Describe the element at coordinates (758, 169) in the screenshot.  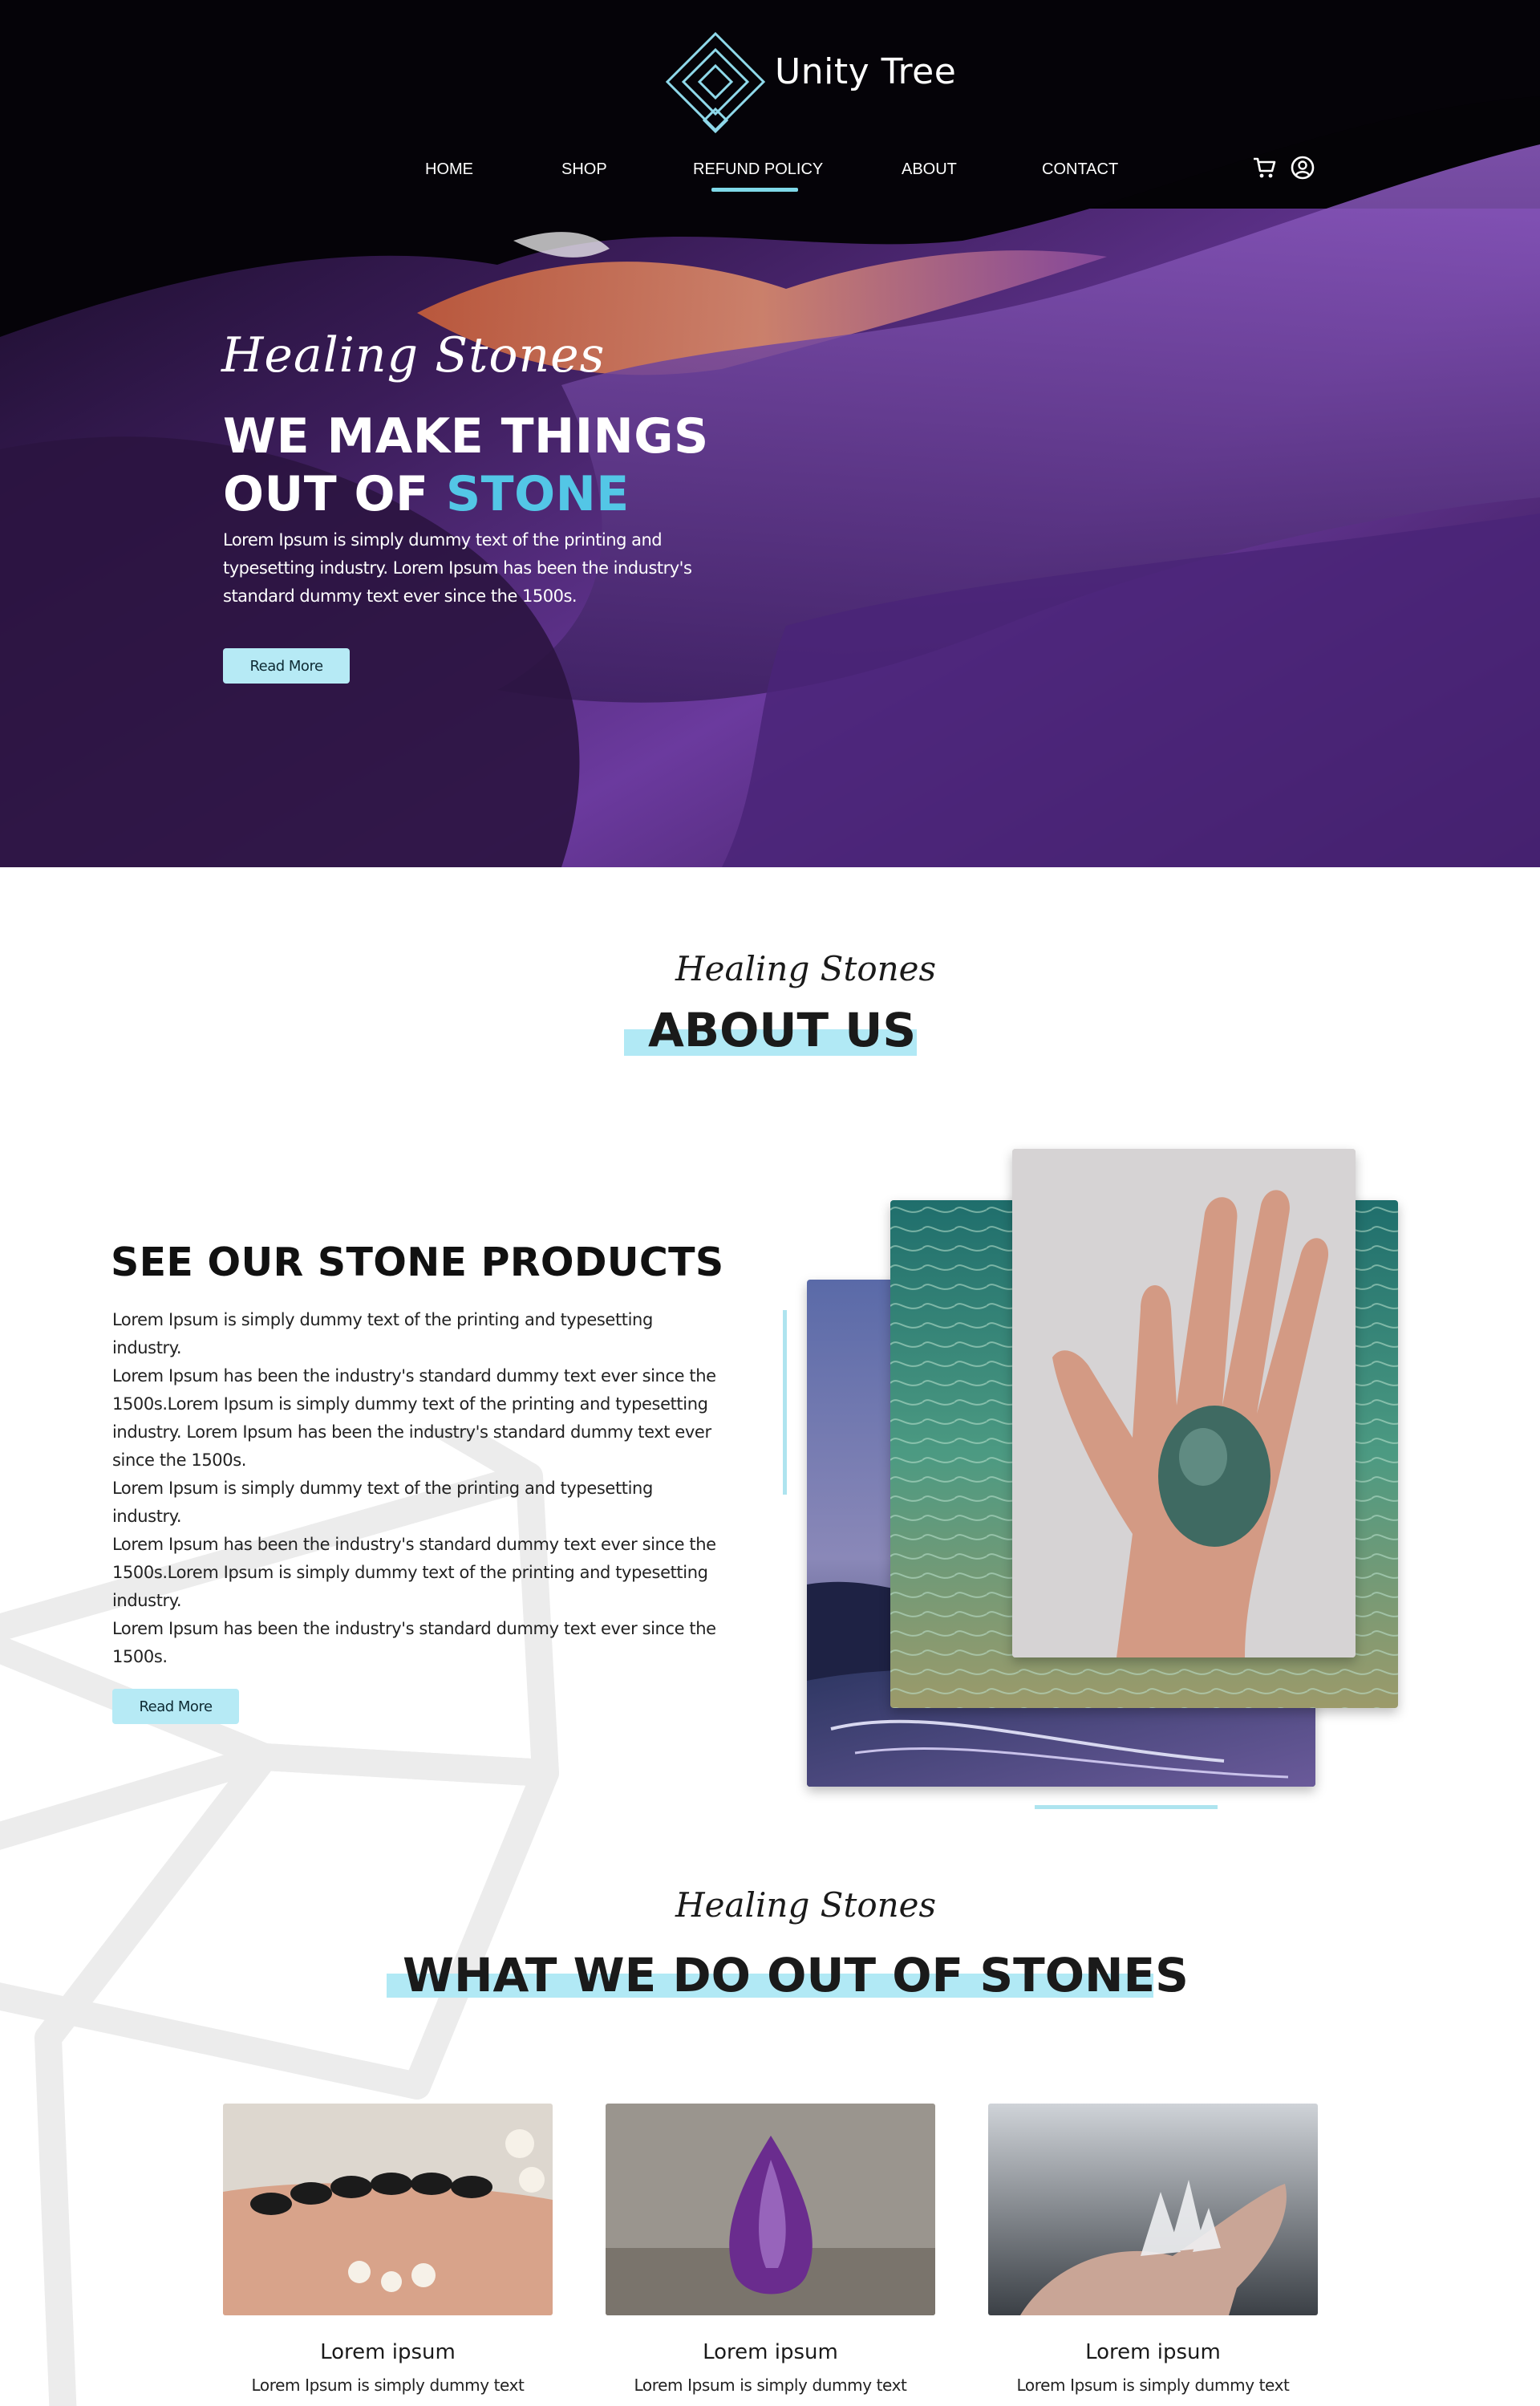
I see `nav-refund-policy: REFUND POLICY` at that location.